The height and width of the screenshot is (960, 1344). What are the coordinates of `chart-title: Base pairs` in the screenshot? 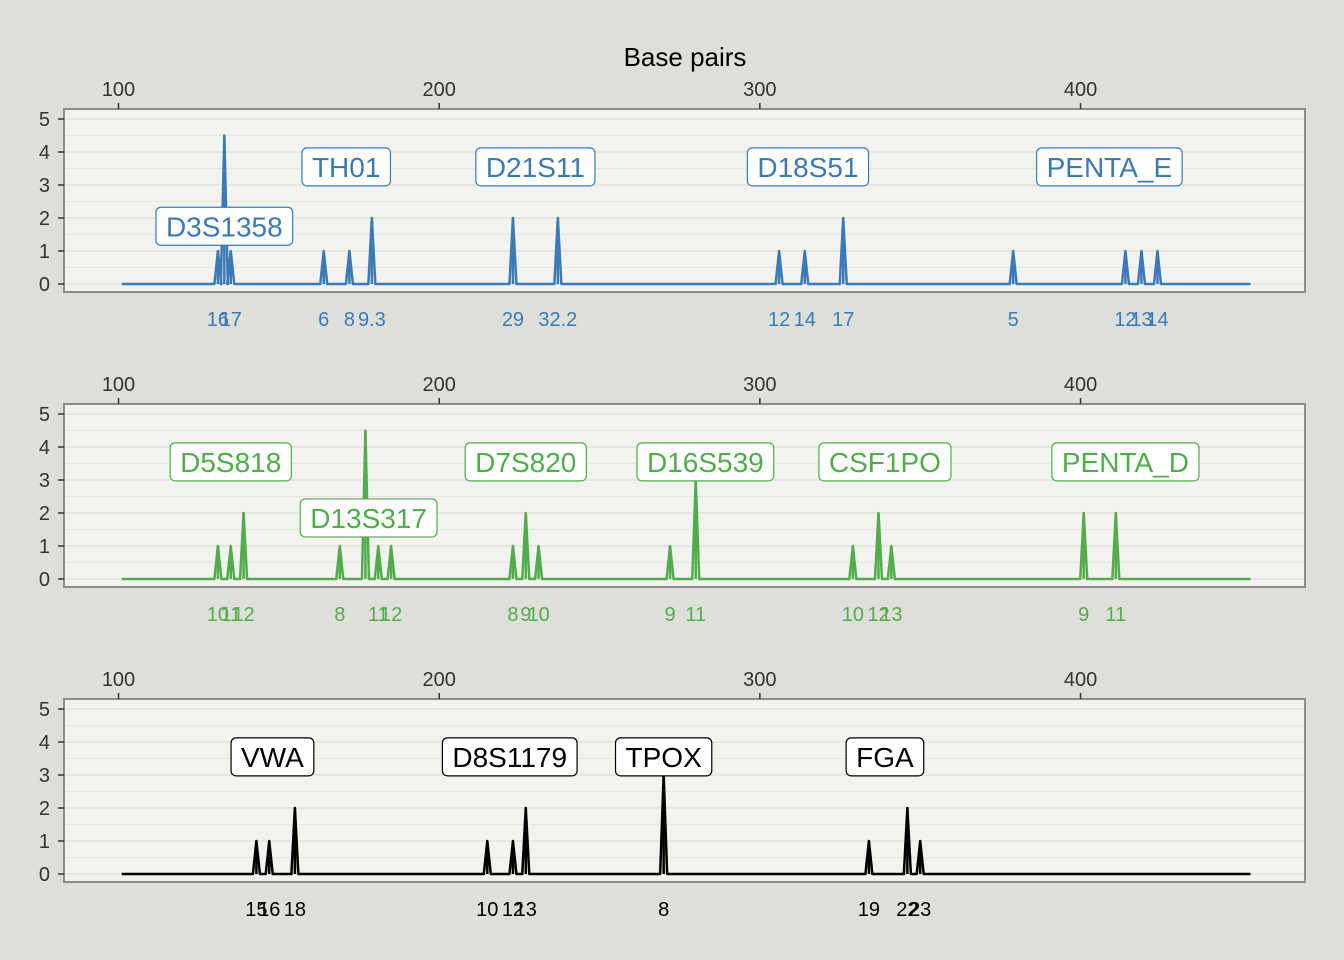 It's located at (685, 57).